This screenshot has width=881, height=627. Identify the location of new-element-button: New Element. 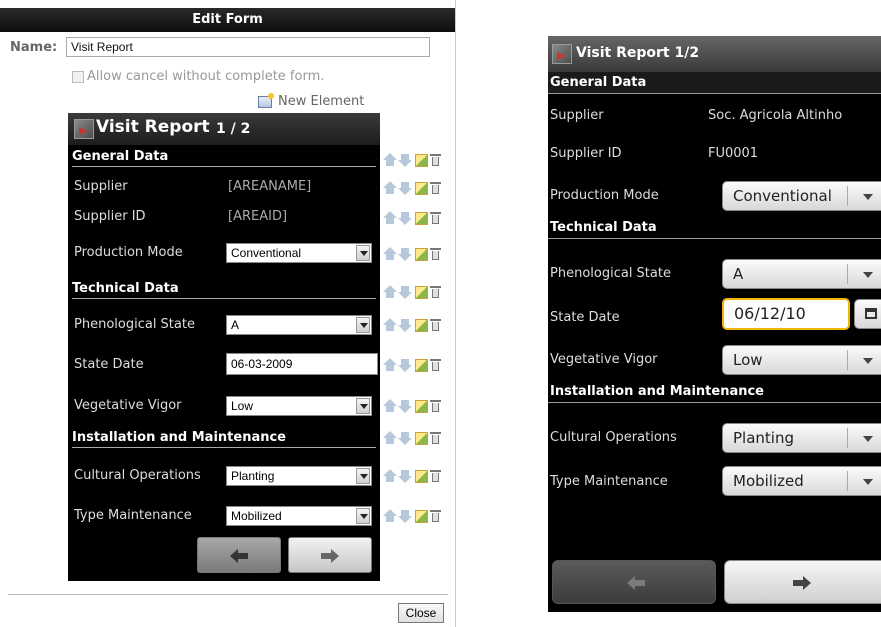
(311, 100).